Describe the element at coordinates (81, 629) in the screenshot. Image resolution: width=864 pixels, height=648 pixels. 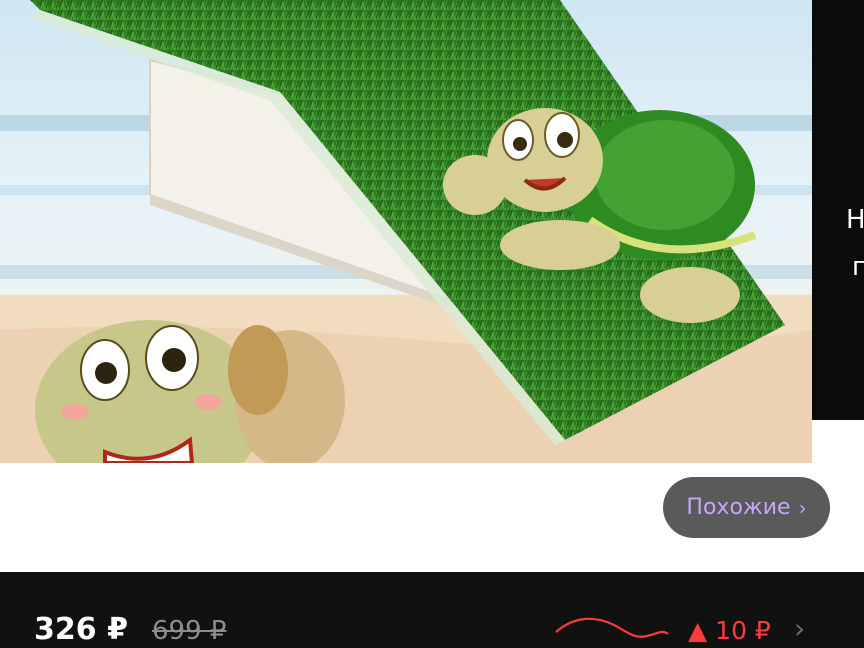
I see `current-price: 326 ₽` at that location.